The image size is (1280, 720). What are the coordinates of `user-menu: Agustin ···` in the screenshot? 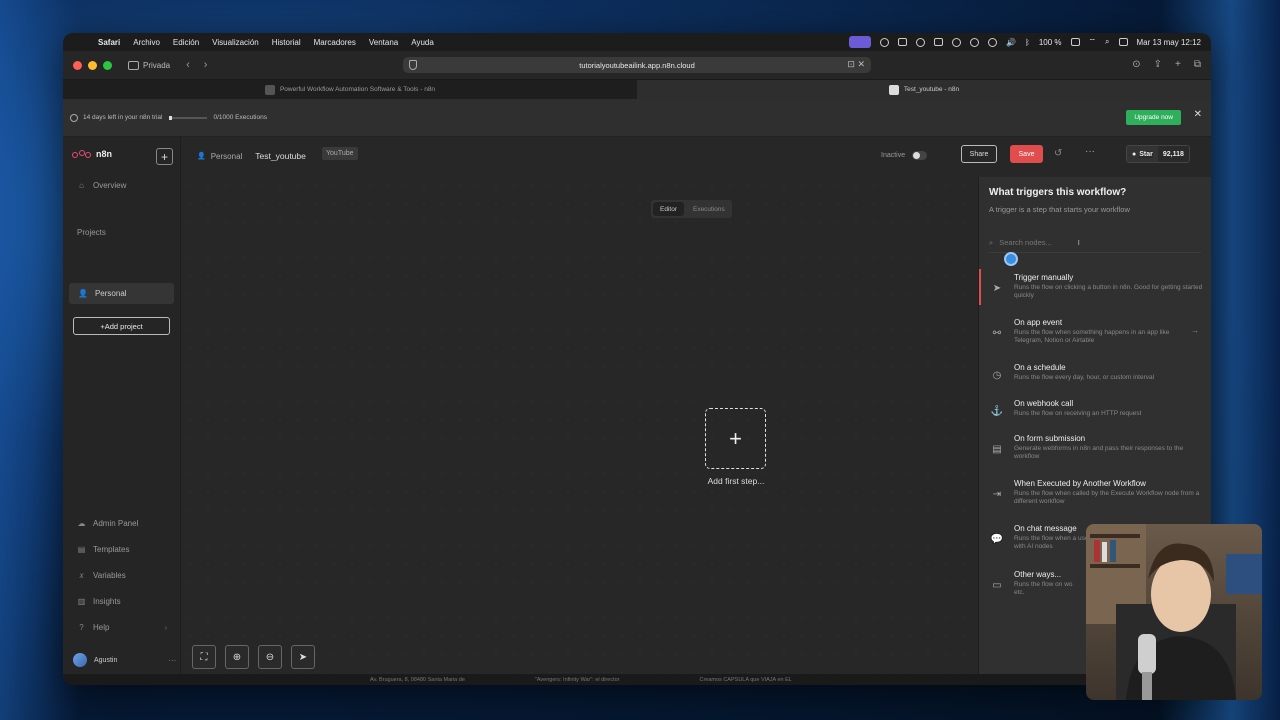 It's located at (124, 660).